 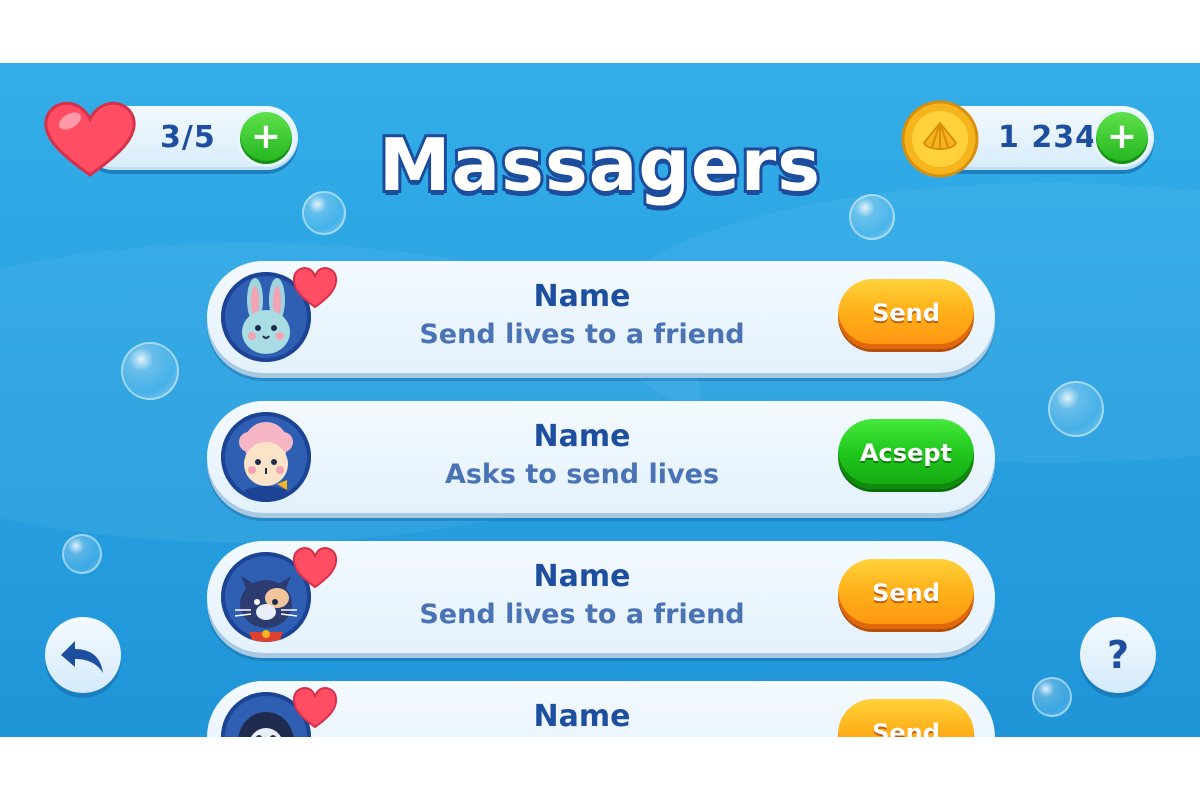 I want to click on help-button: ?, so click(x=1118, y=655).